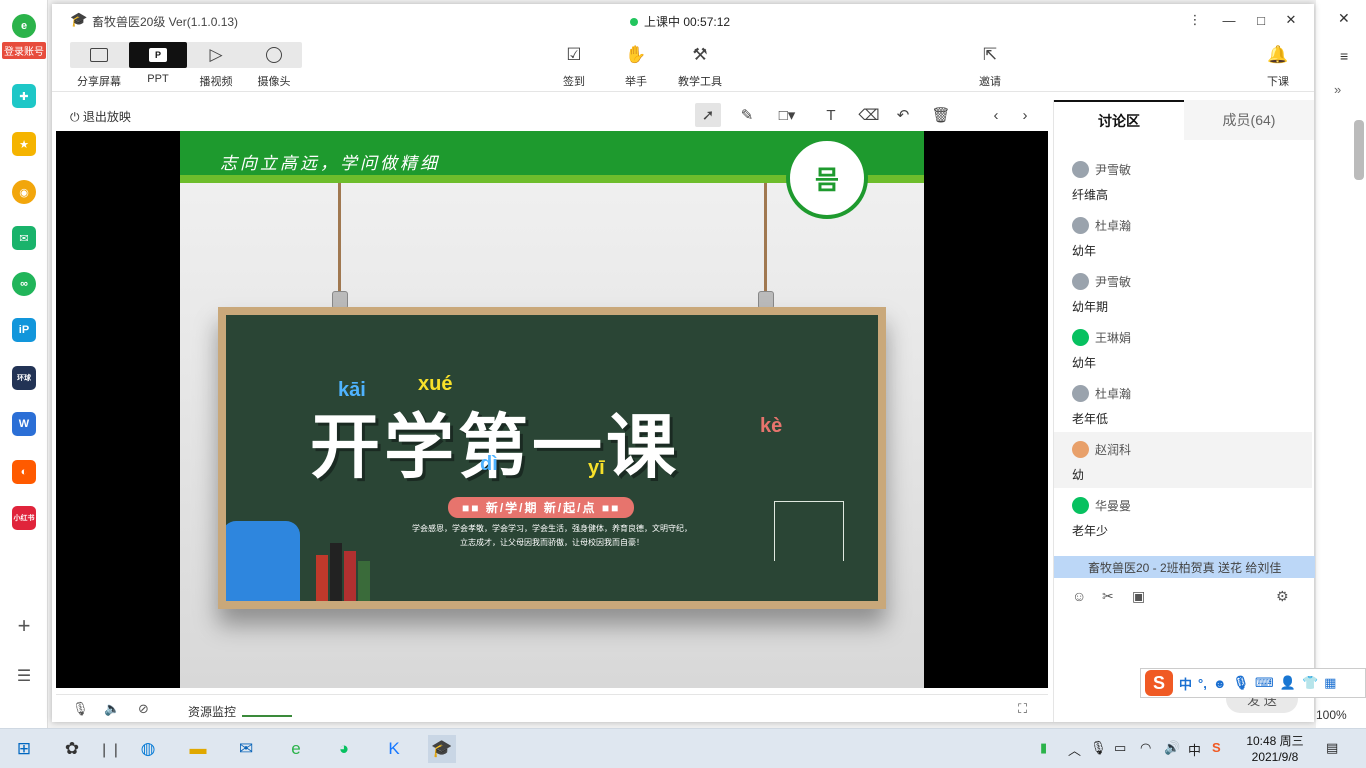 This screenshot has height=768, width=1366. Describe the element at coordinates (996, 115) in the screenshot. I see `prev-slide-icon: ‹` at that location.